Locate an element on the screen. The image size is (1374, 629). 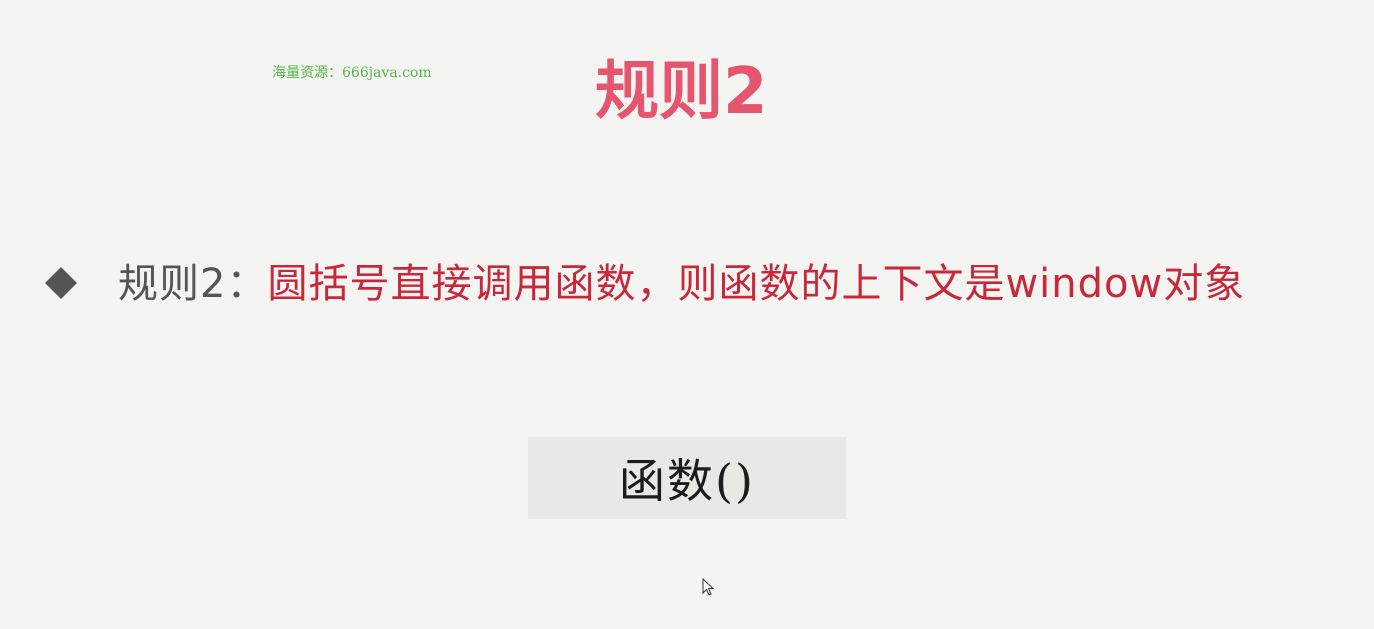
mouse-pointer-icon is located at coordinates (708, 588).